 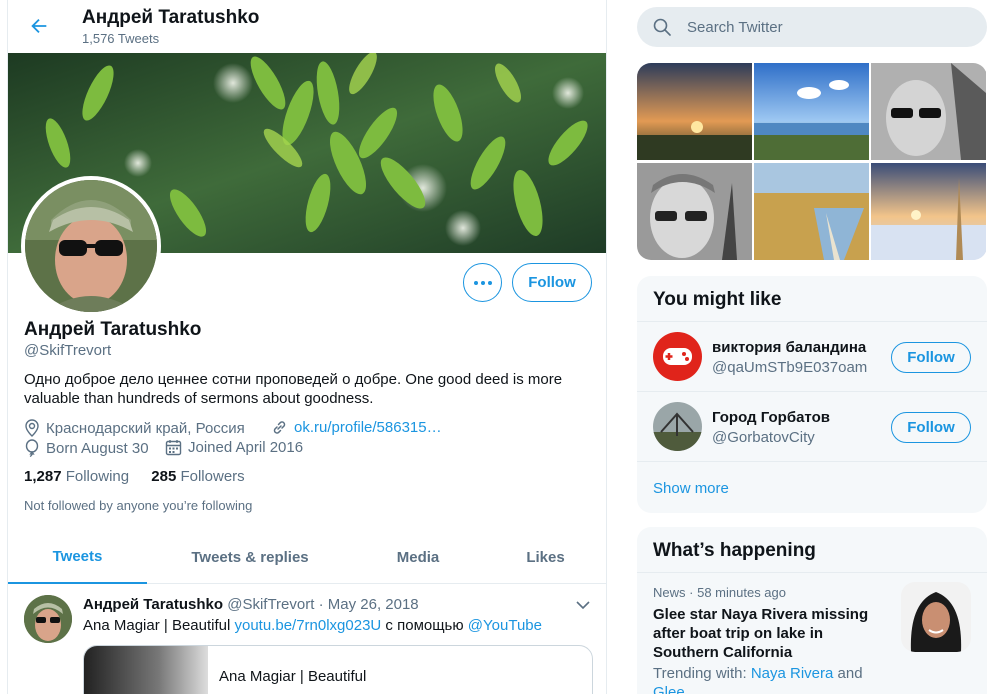 I want to click on trending-link-naya: Naya Rivera, so click(x=792, y=673).